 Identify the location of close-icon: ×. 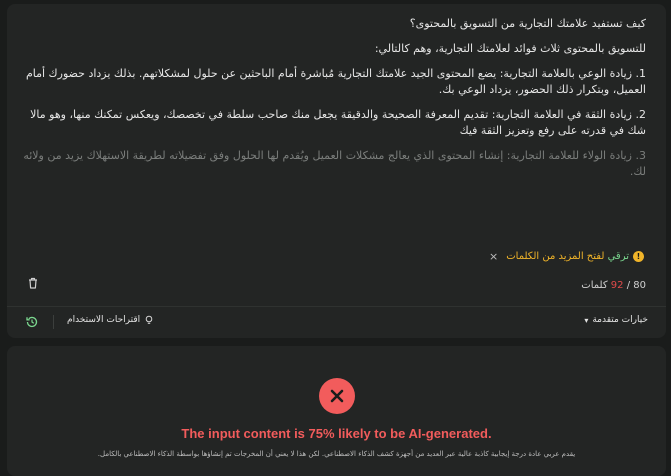
(493, 256).